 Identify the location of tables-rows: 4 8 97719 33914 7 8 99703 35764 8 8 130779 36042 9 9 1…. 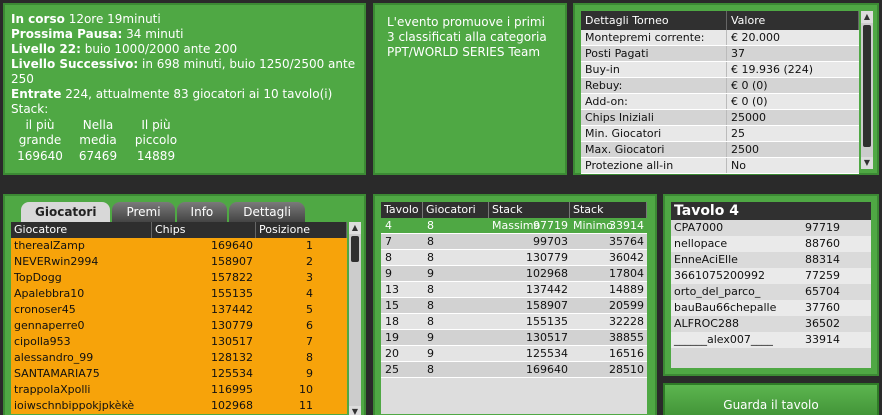
(514, 298).